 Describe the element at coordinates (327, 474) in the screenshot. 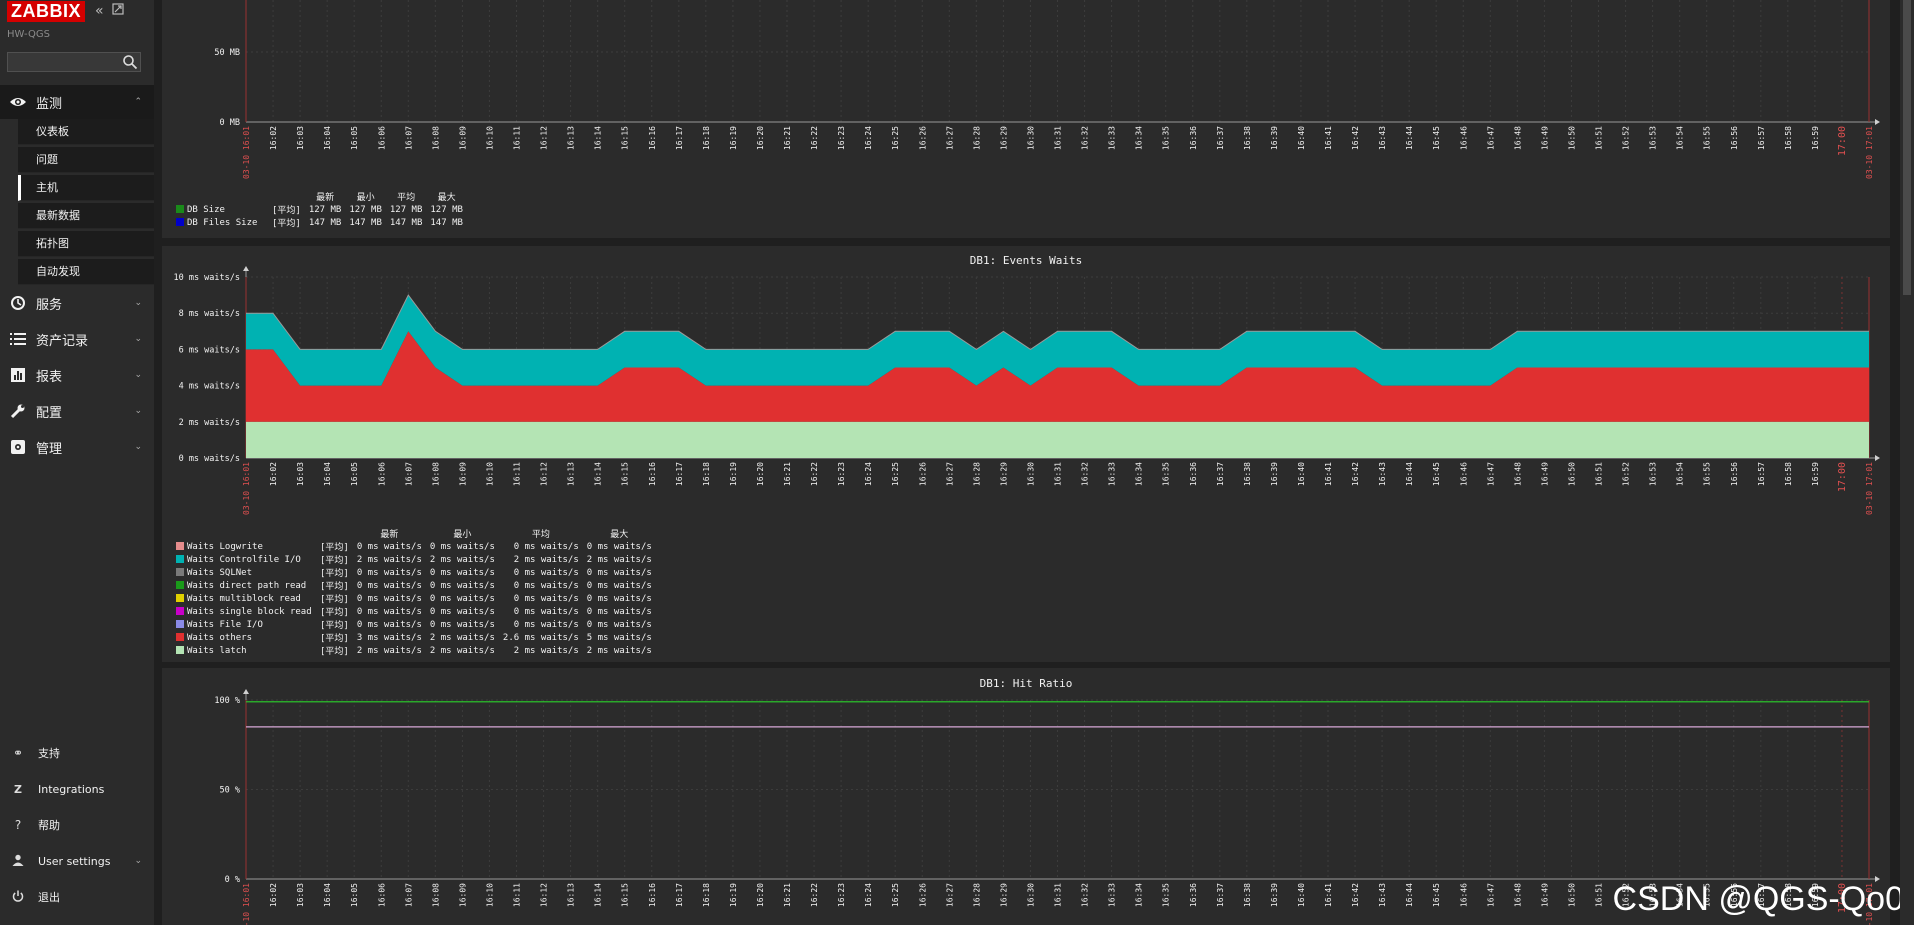

I see `time-label: 16:04` at that location.